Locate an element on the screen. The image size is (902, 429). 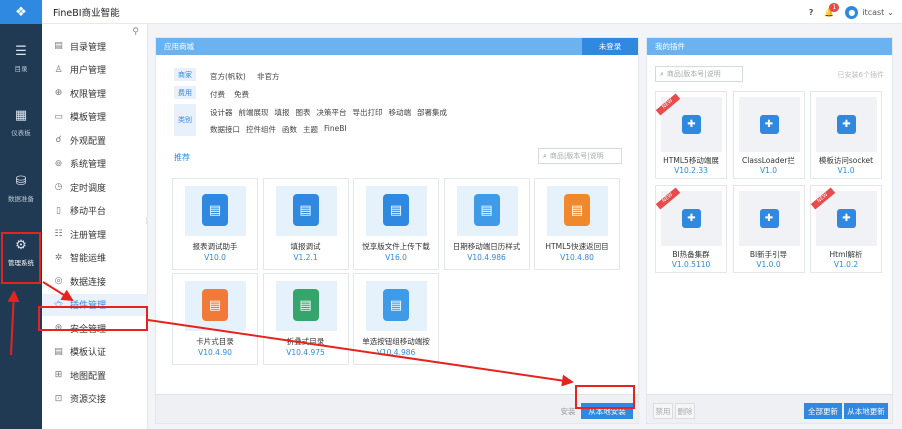
category-option: 移动端 is located at coordinates (400, 112).